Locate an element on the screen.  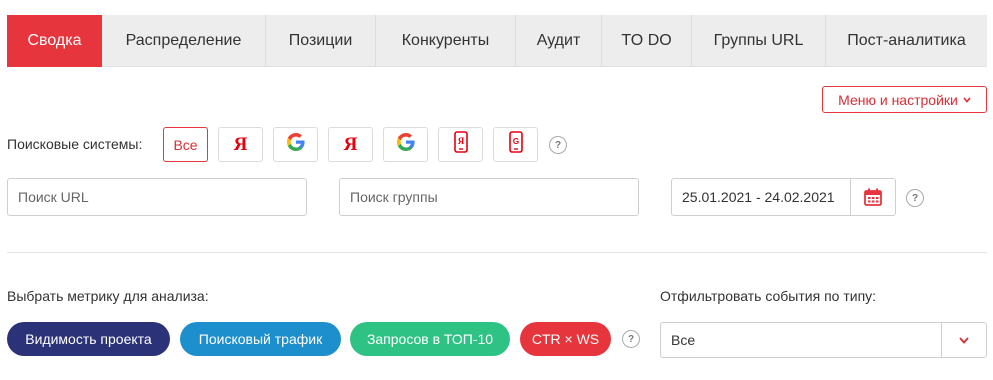
date-help-icon: ? is located at coordinates (915, 198).